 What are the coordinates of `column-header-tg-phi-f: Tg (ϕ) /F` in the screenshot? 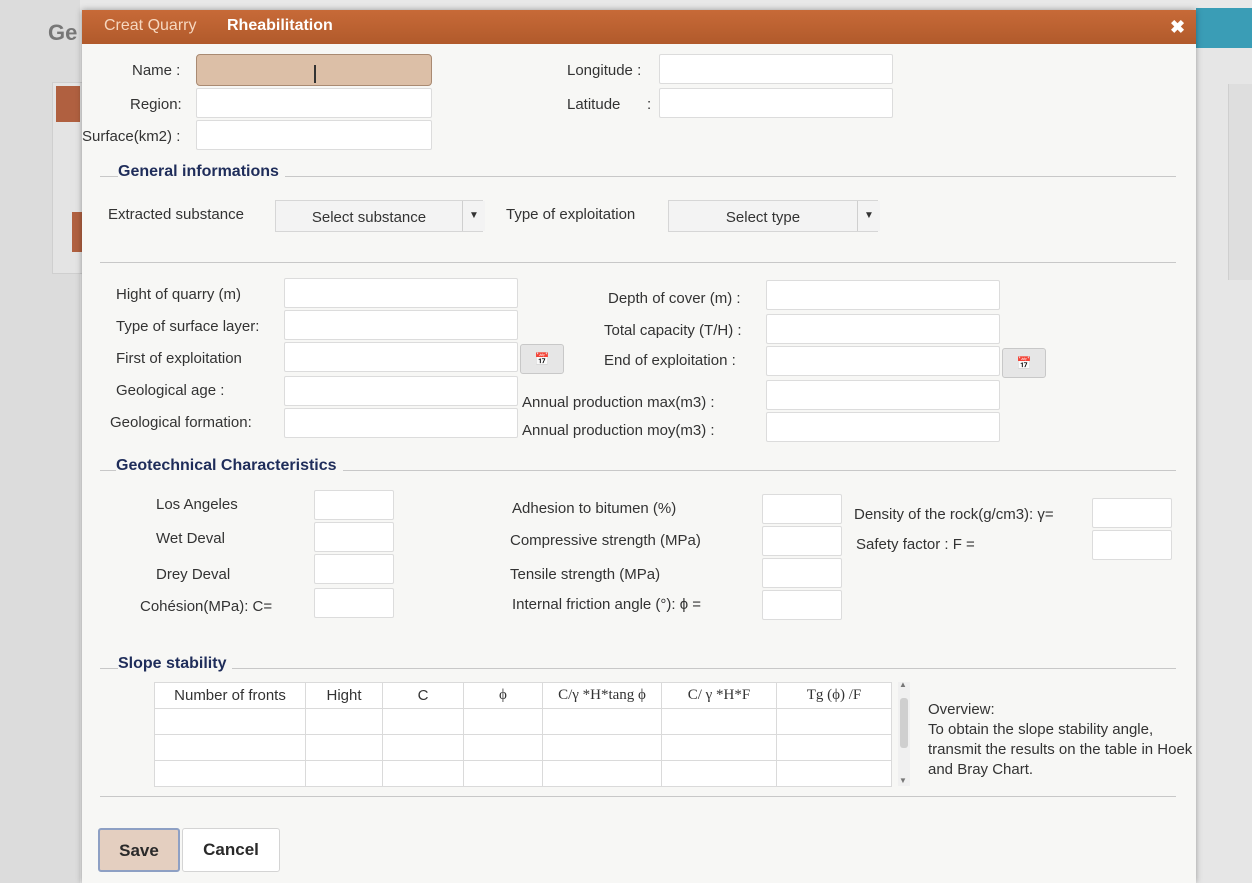 It's located at (834, 695).